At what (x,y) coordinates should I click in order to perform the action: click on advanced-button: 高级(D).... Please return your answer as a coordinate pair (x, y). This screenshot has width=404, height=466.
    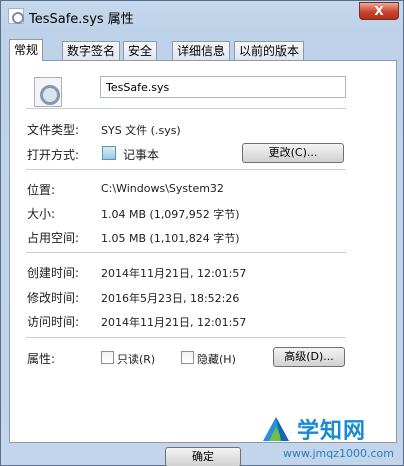
    Looking at the image, I should click on (309, 357).